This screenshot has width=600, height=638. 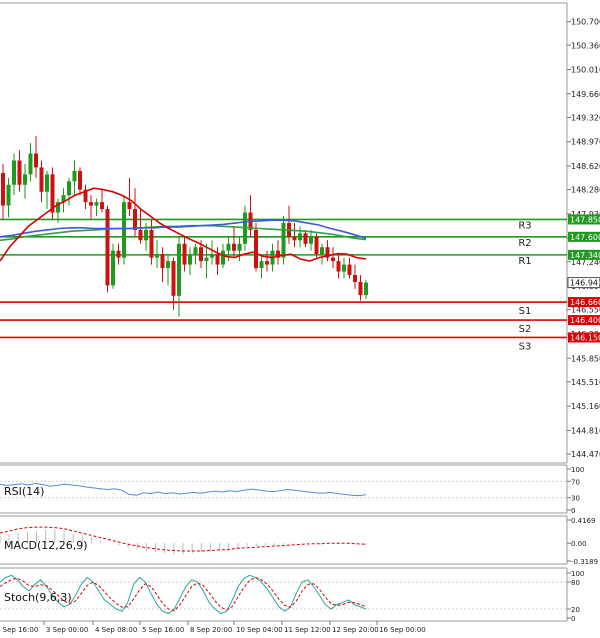 I want to click on price-tick-label: 144.470, so click(x=585, y=454).